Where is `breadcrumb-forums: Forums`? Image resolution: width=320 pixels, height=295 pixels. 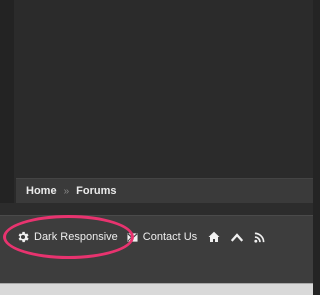
breadcrumb-forums: Forums is located at coordinates (96, 191).